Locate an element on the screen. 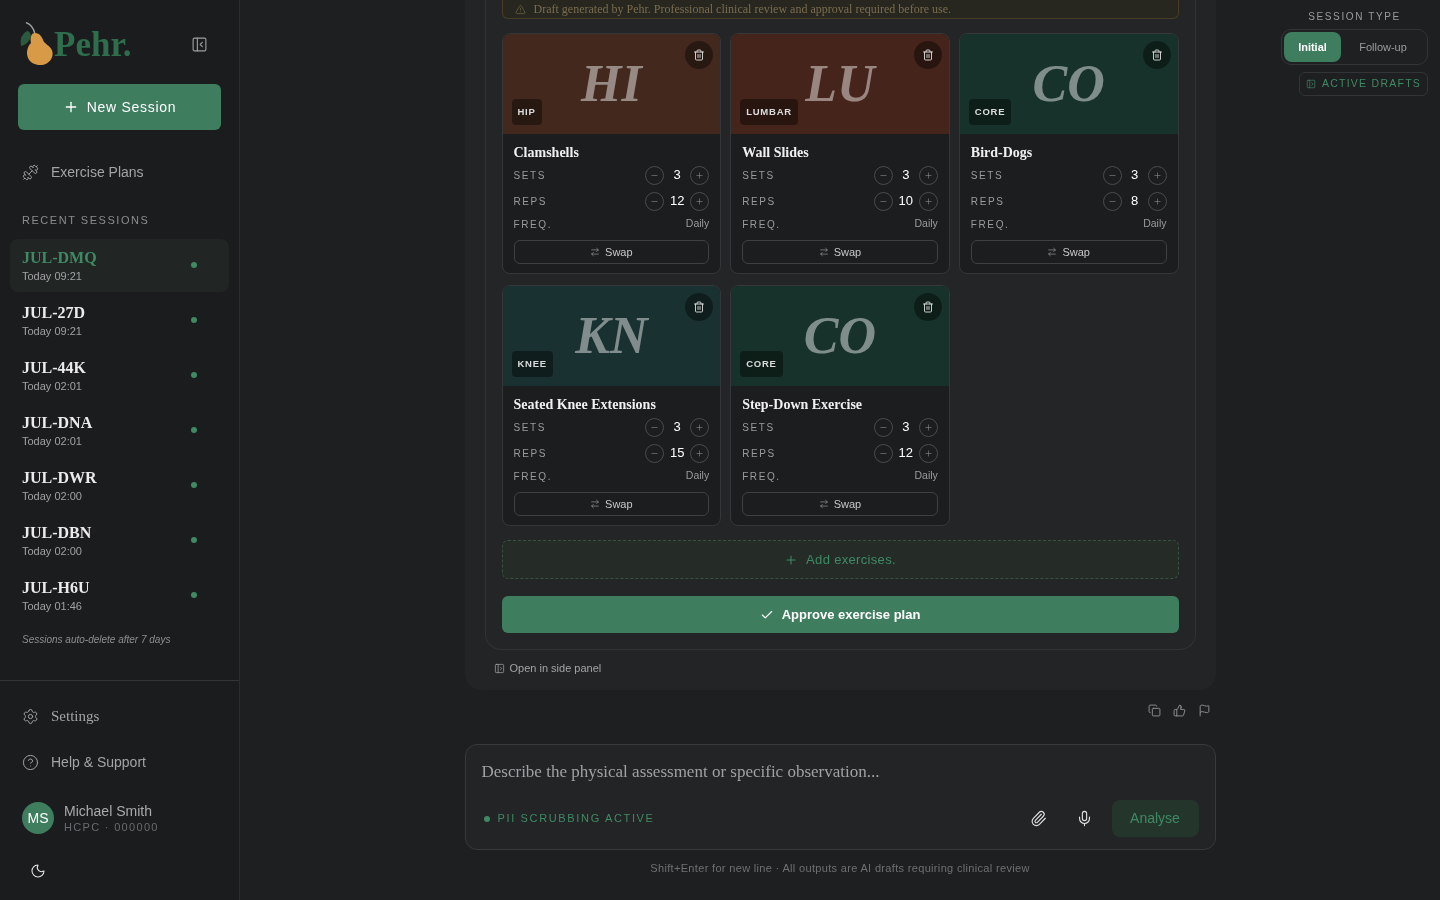  warning-icon is located at coordinates (520, 9).